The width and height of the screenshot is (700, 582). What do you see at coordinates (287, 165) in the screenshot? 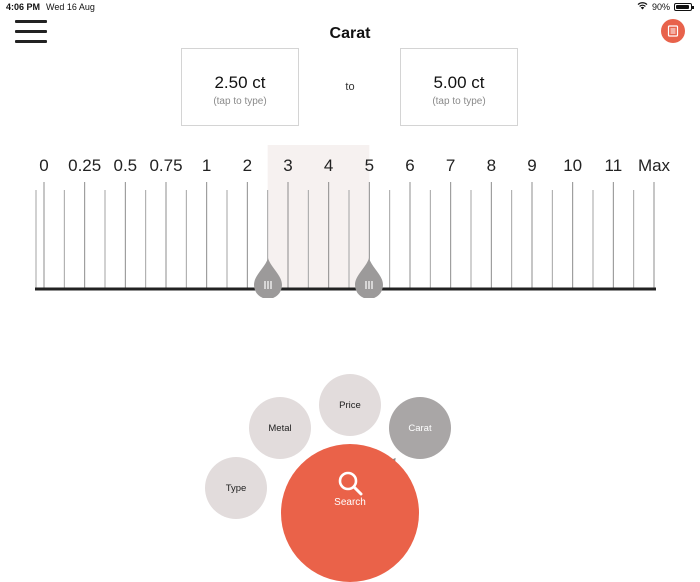
I see `ruler-label: 3` at bounding box center [287, 165].